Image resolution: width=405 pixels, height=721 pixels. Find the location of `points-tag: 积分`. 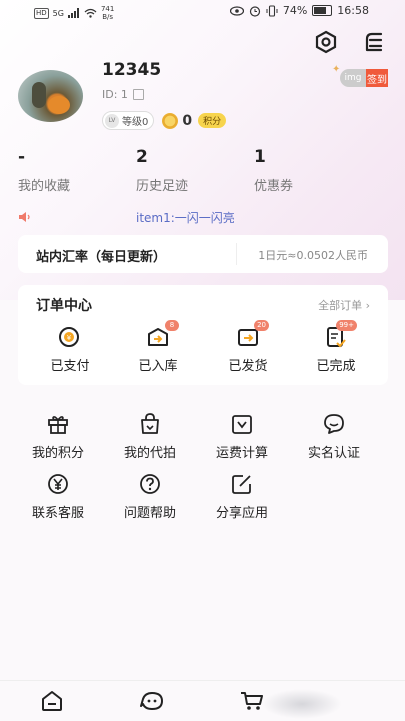

points-tag: 积分 is located at coordinates (212, 120).